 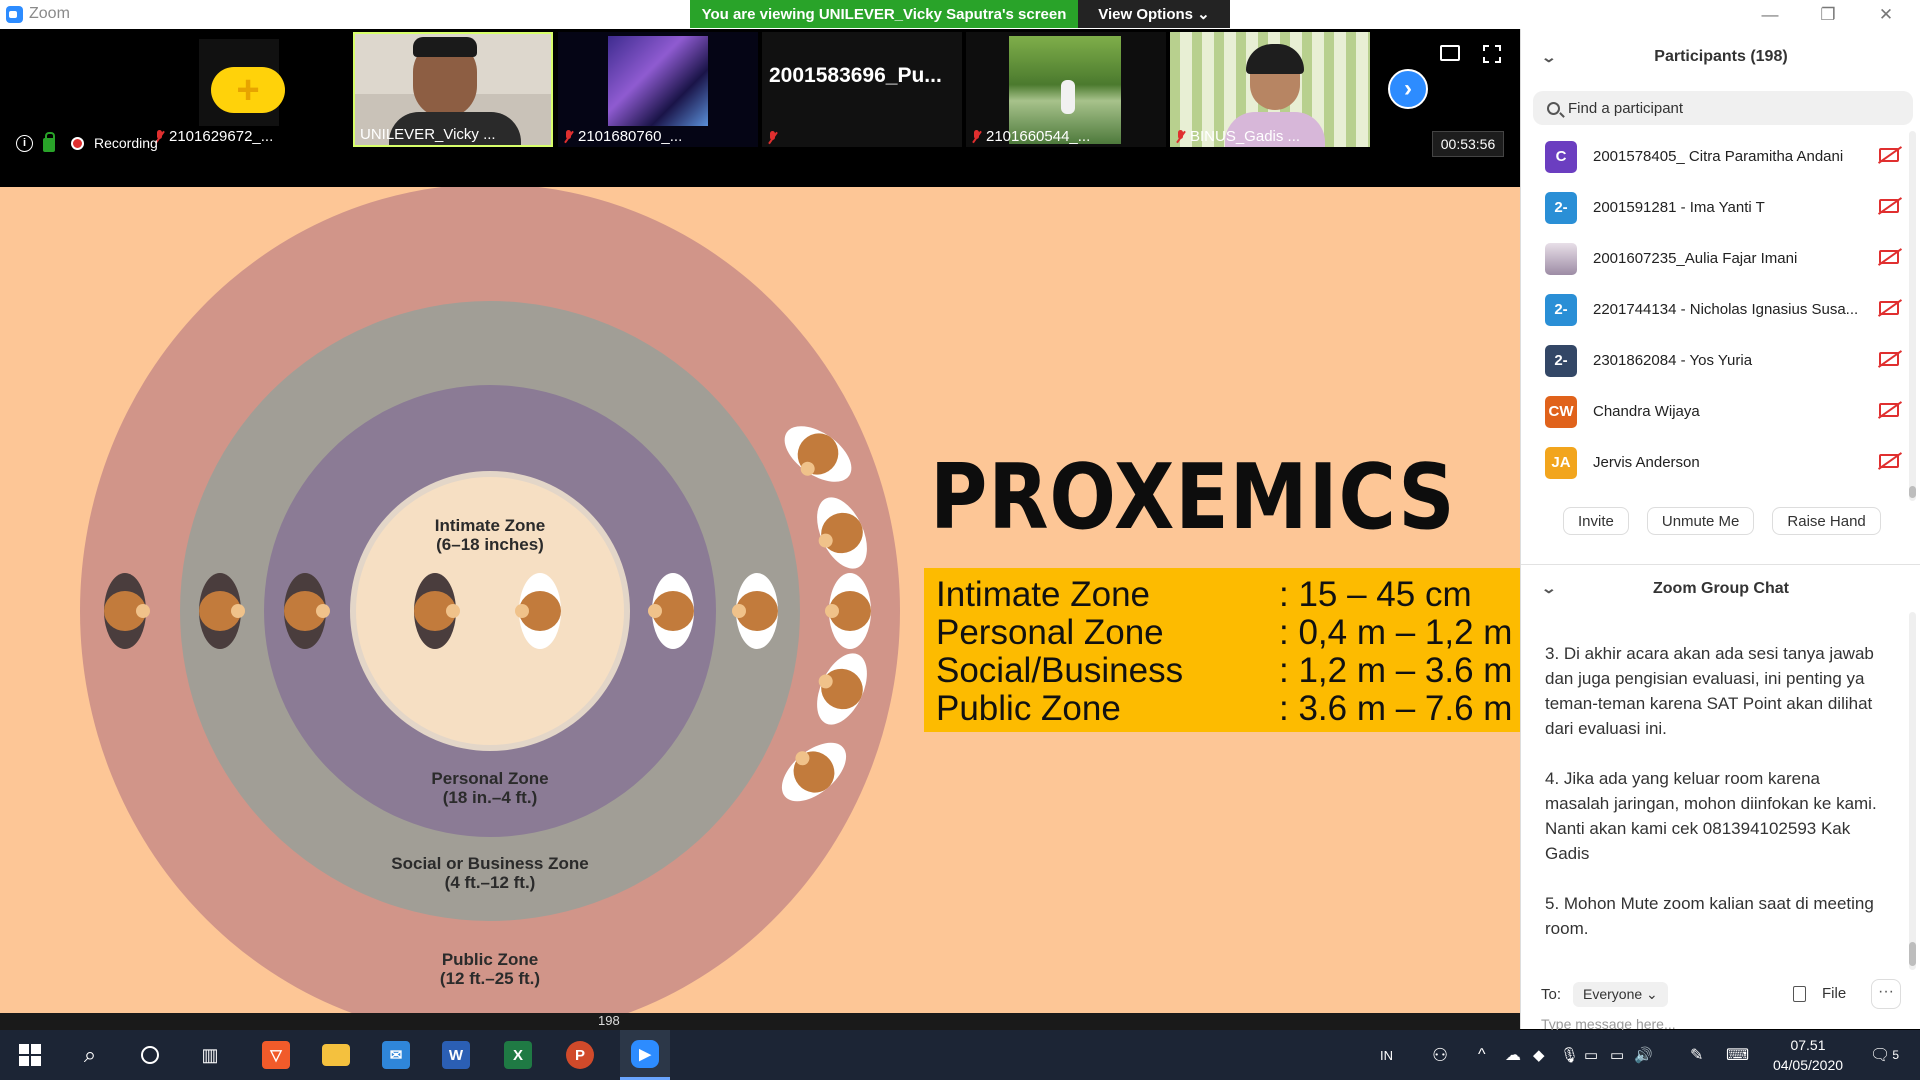 What do you see at coordinates (49, 13) in the screenshot?
I see `app-name: Zoom` at bounding box center [49, 13].